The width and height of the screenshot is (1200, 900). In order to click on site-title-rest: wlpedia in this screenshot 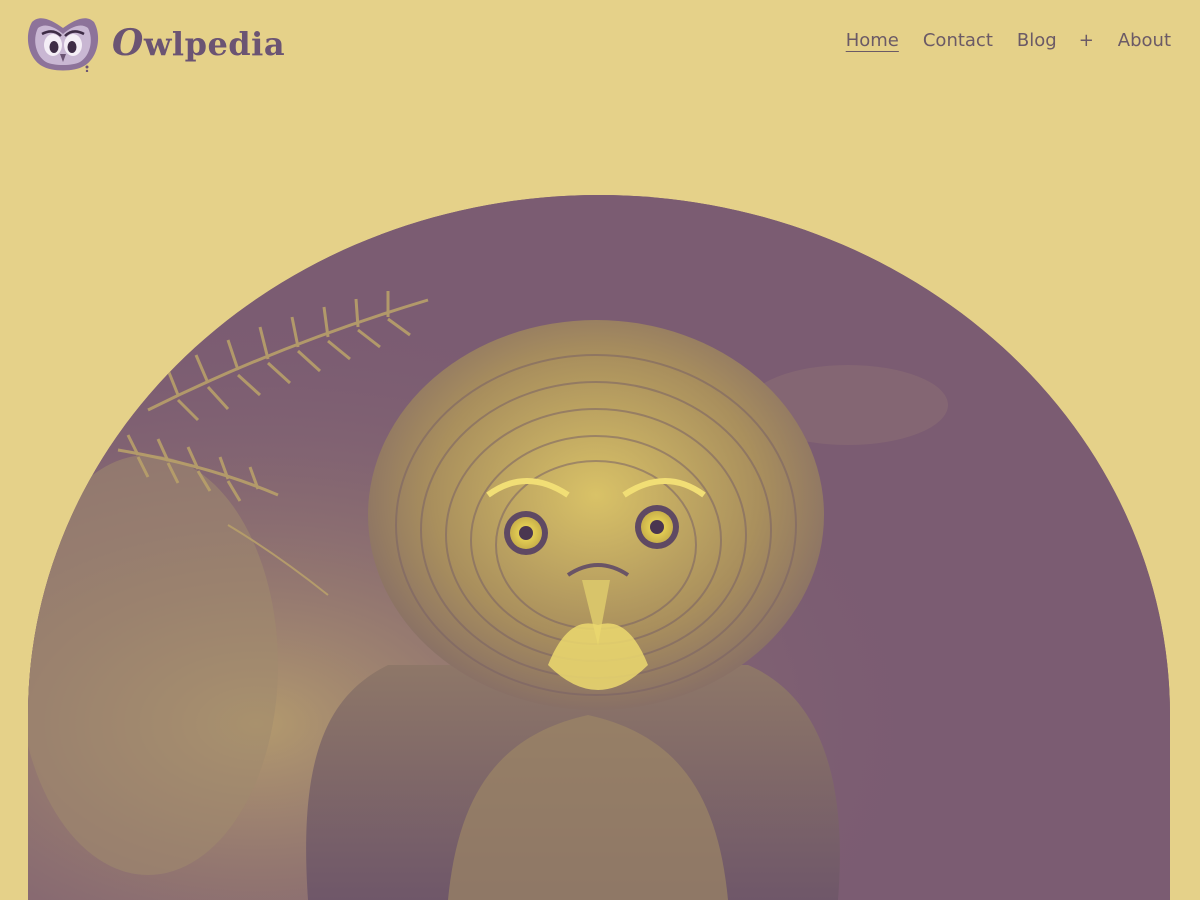, I will do `click(214, 44)`.